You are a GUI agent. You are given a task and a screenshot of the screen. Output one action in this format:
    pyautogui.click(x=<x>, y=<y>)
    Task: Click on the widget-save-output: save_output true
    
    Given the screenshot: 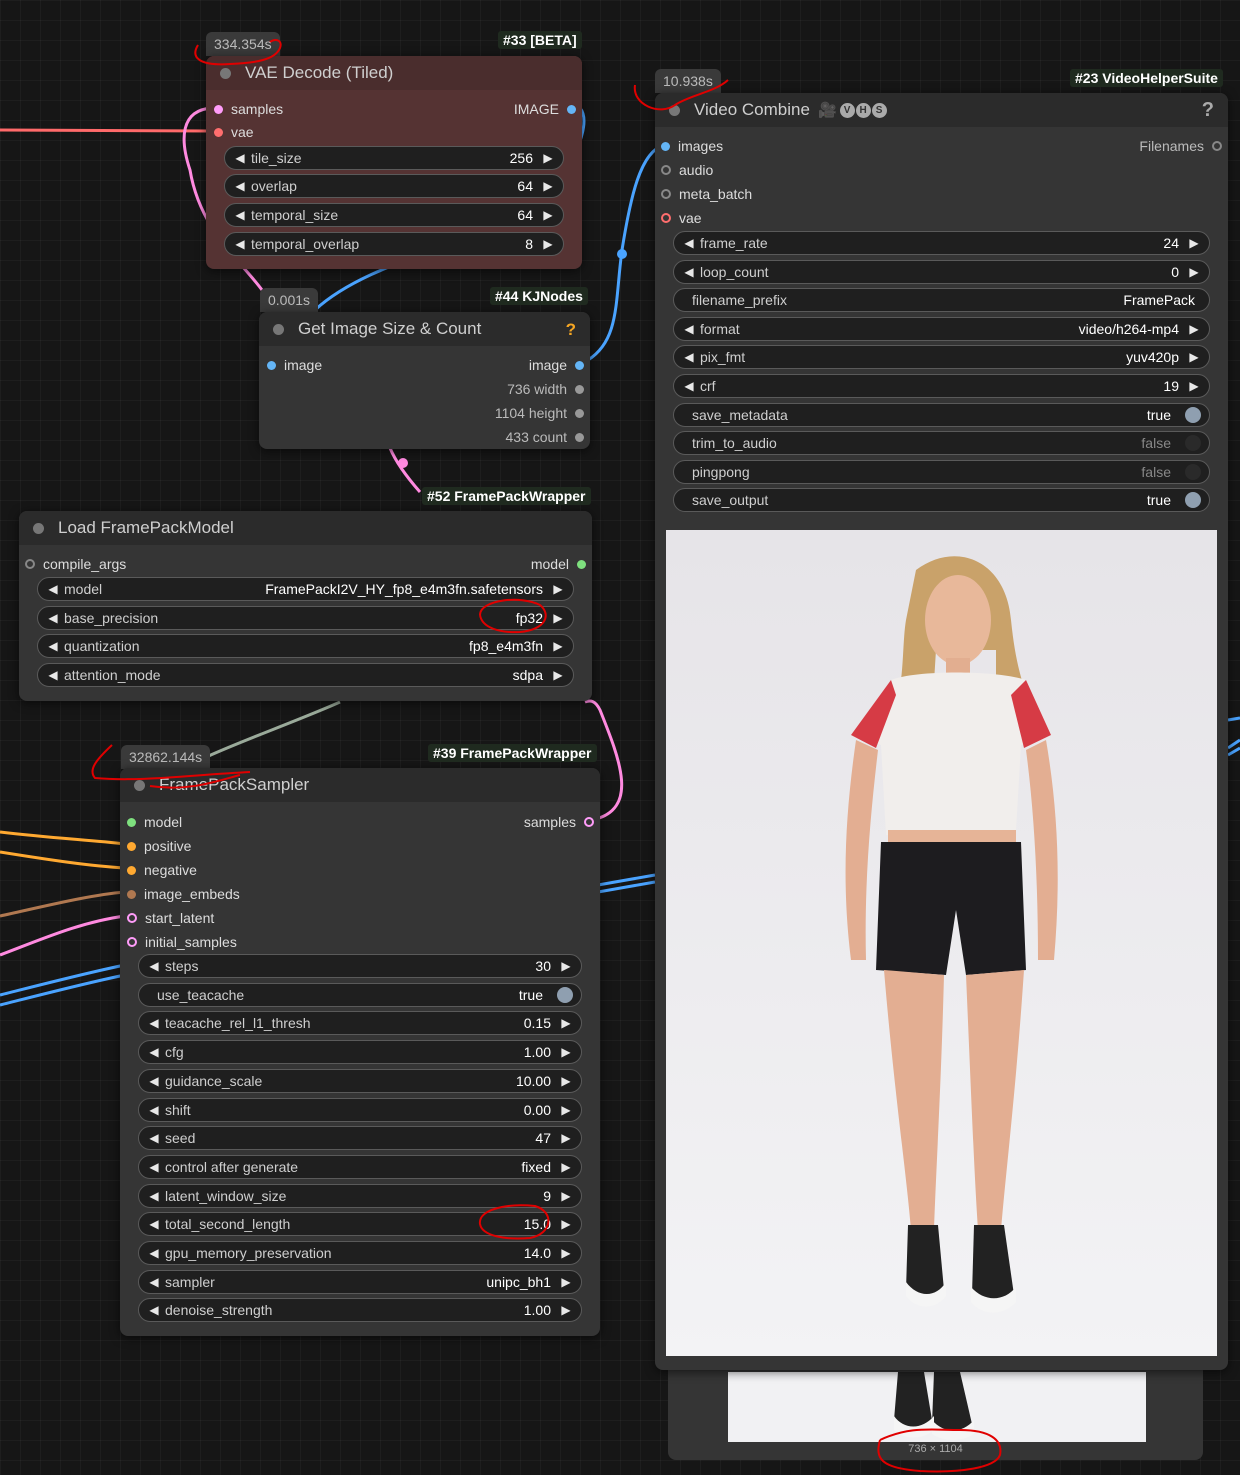 What is the action you would take?
    pyautogui.click(x=941, y=500)
    